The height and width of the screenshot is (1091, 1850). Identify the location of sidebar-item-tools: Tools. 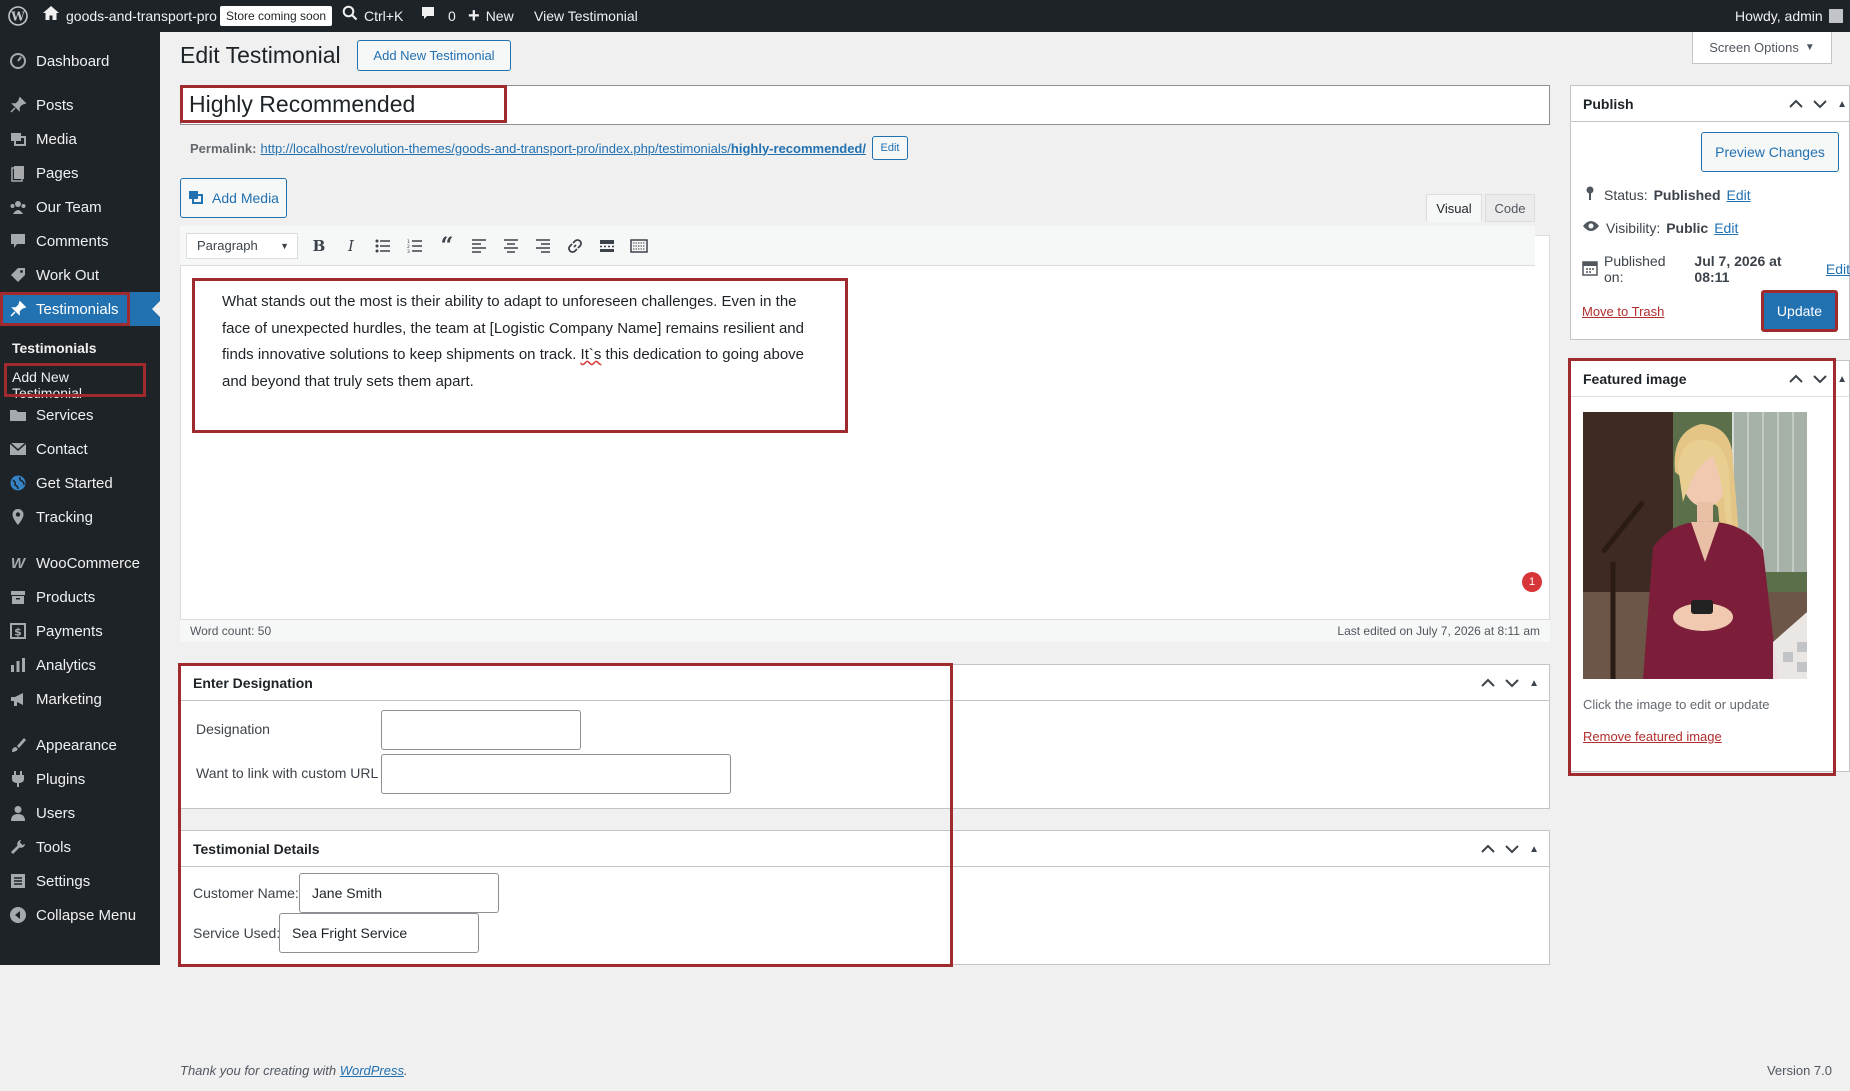
(80, 847).